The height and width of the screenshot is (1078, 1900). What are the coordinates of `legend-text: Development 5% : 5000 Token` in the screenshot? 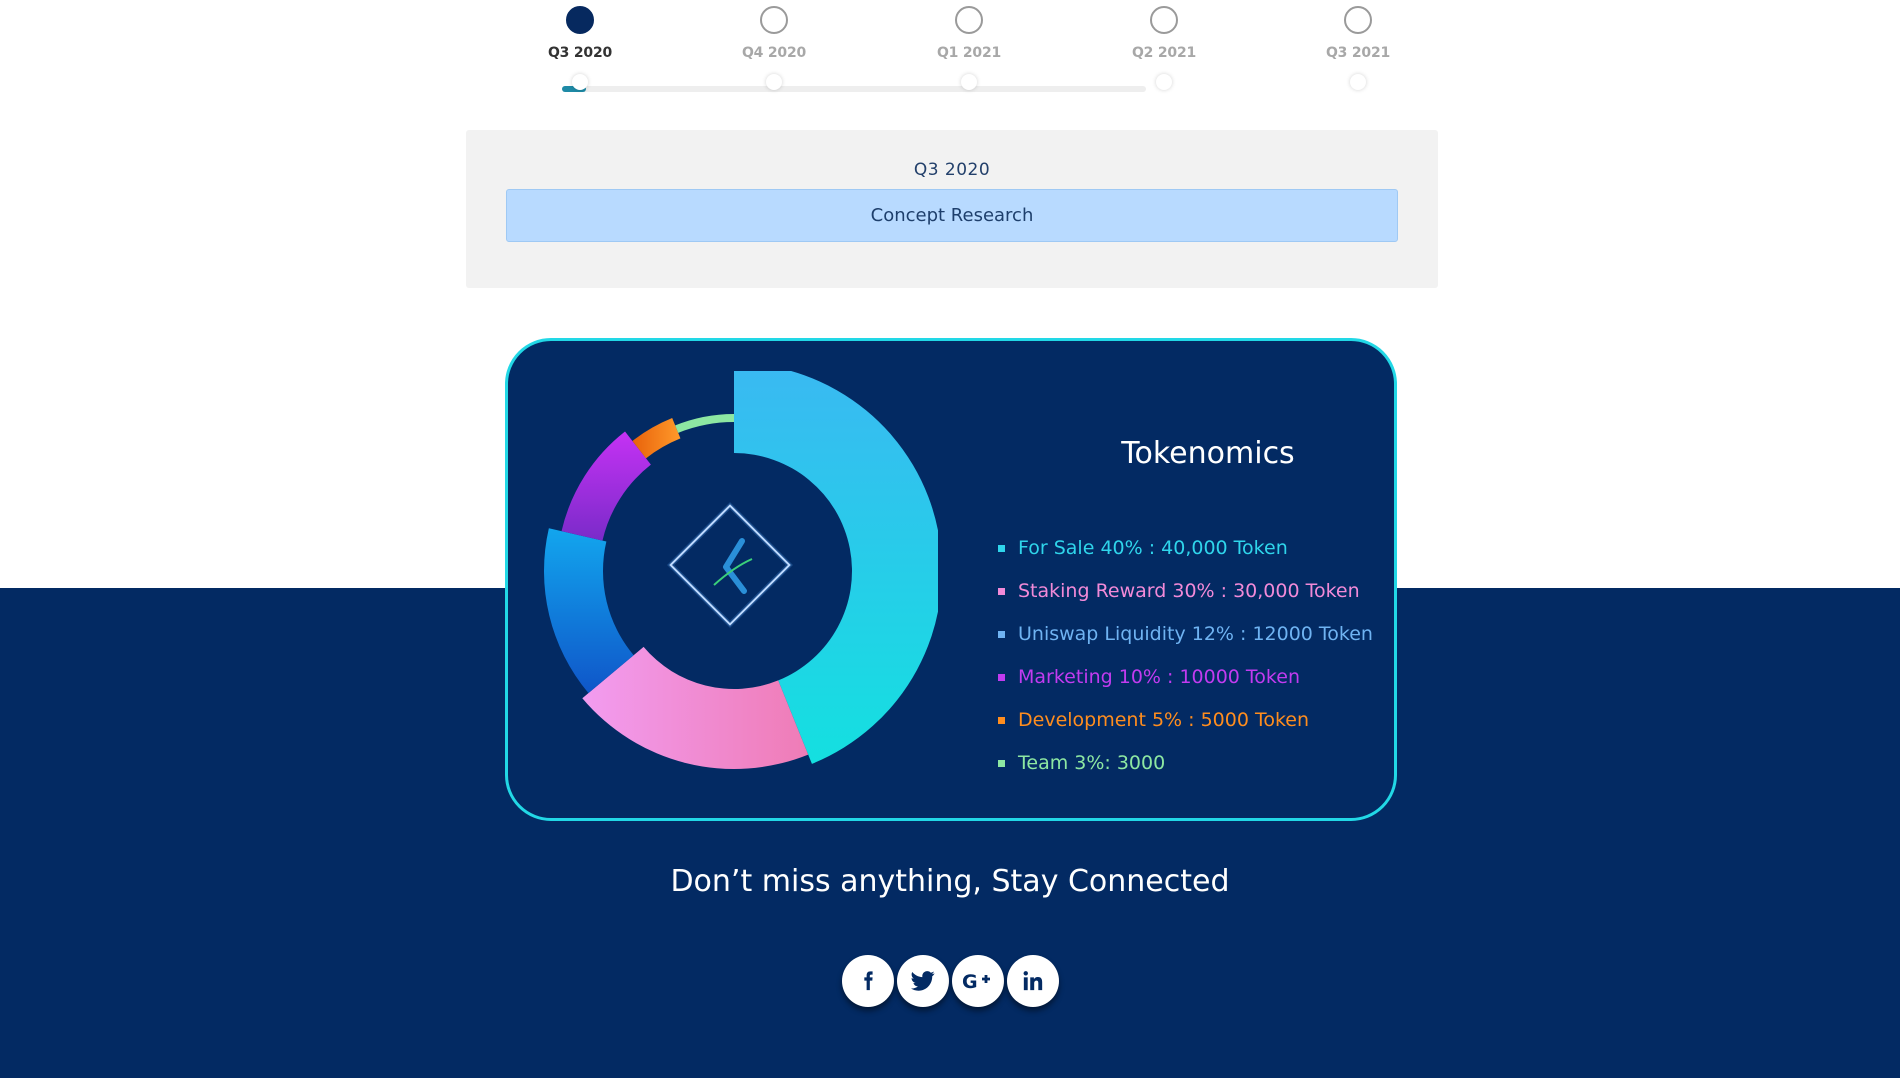 It's located at (1164, 720).